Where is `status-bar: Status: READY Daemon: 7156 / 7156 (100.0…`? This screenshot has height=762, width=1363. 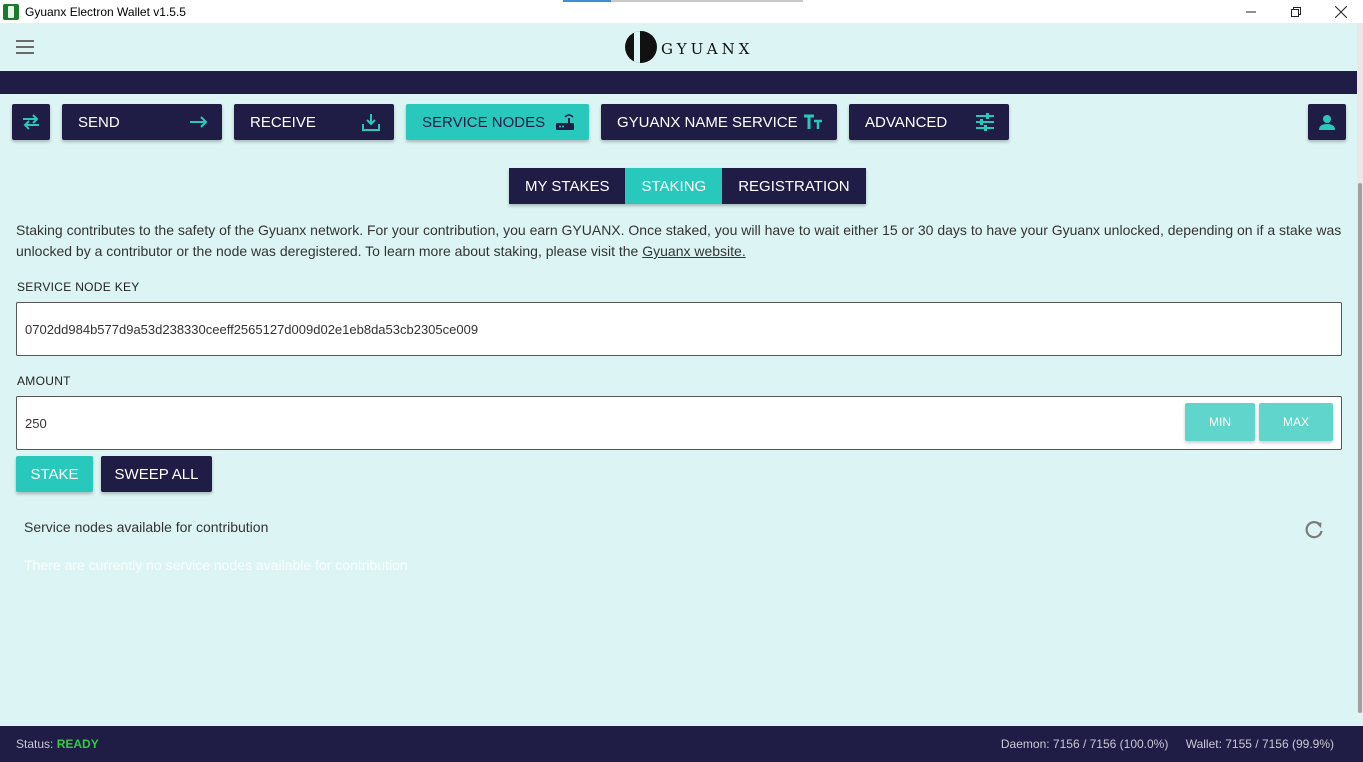 status-bar: Status: READY Daemon: 7156 / 7156 (100.0… is located at coordinates (681, 744).